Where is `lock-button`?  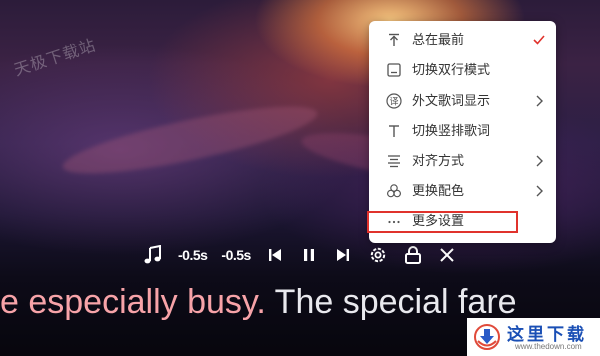 lock-button is located at coordinates (413, 255).